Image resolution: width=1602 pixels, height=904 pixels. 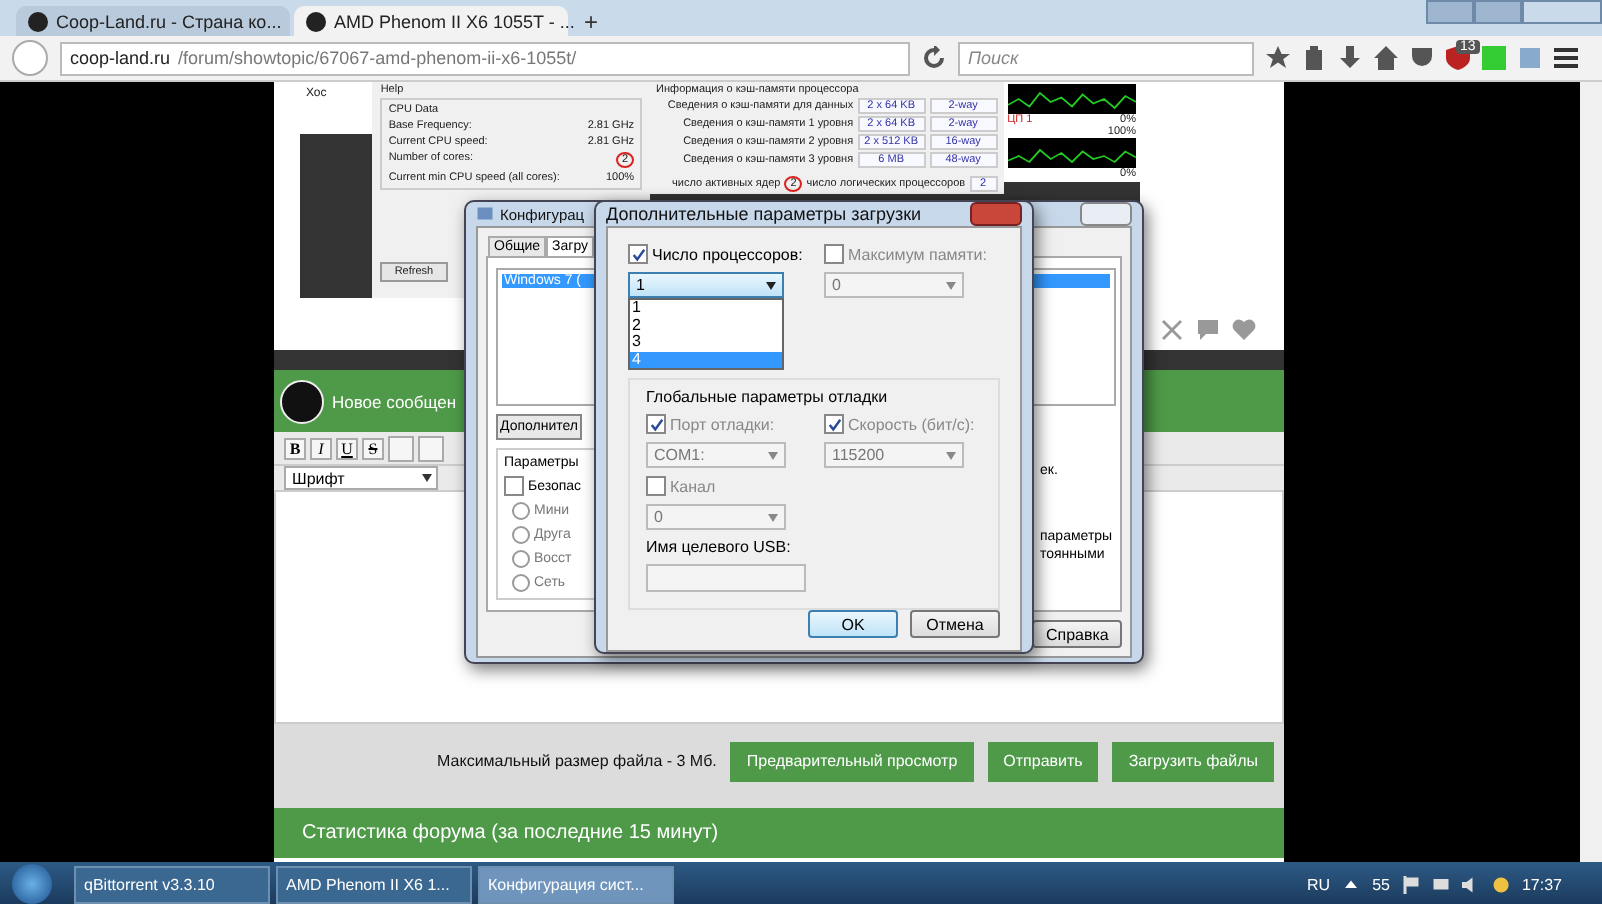 What do you see at coordinates (1350, 58) in the screenshot?
I see `download-icon` at bounding box center [1350, 58].